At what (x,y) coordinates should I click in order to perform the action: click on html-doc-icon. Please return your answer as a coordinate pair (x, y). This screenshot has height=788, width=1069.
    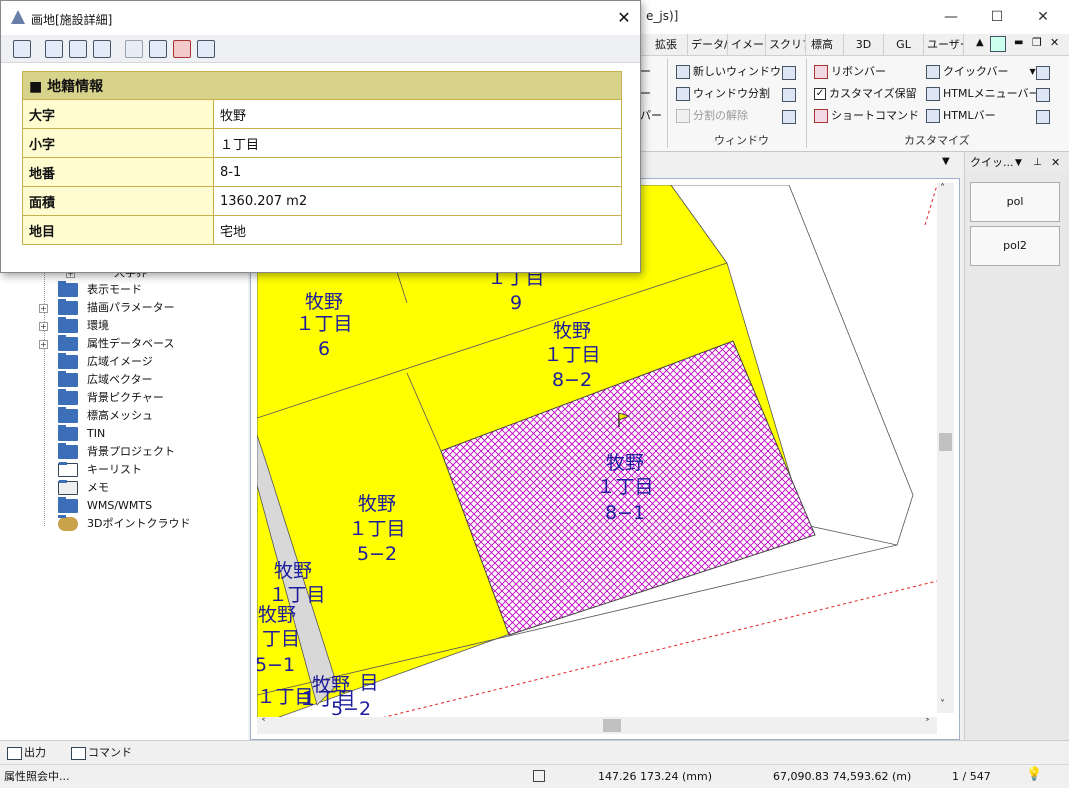
    Looking at the image, I should click on (1043, 117).